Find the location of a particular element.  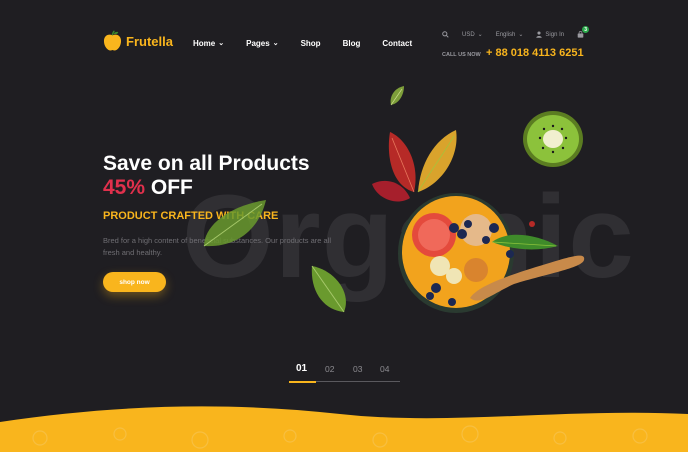

user-icon is located at coordinates (539, 34).